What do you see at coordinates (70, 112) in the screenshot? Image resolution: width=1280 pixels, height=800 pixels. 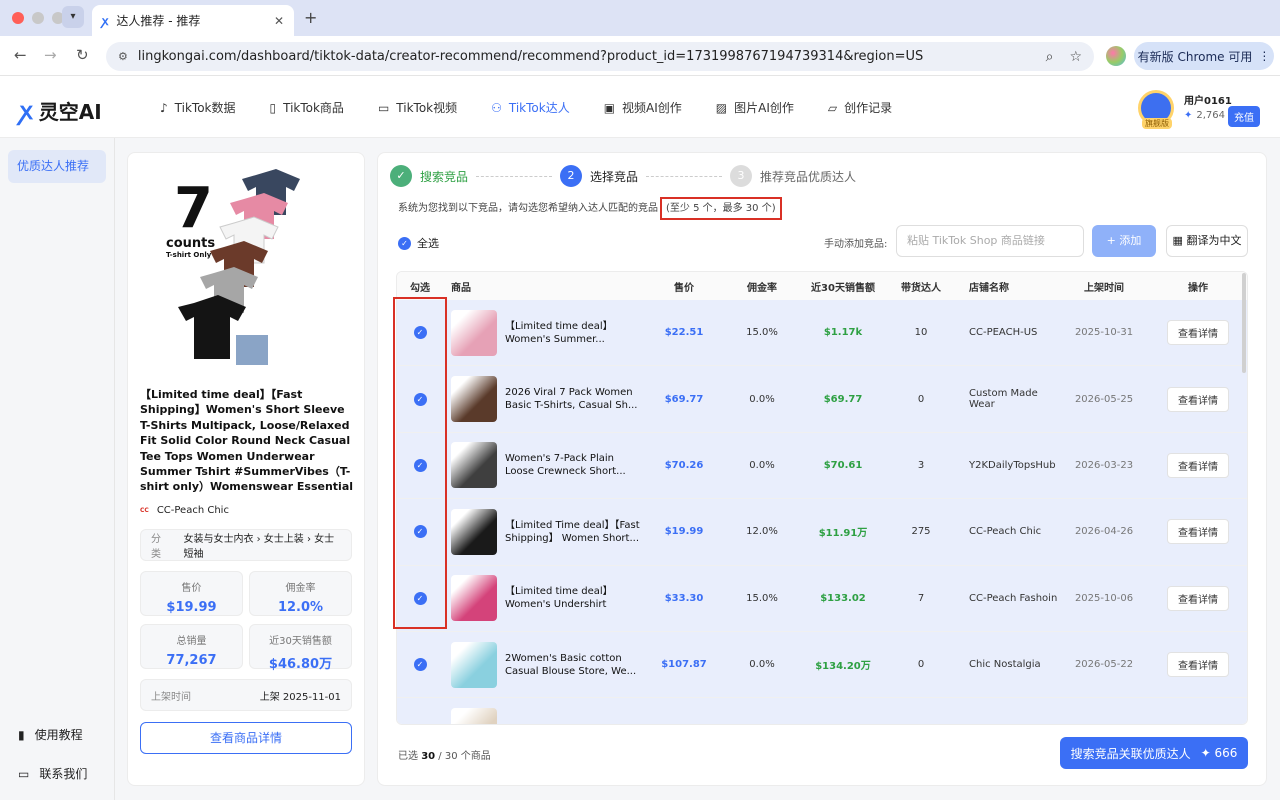 I see `logo-text: 灵空AI` at bounding box center [70, 112].